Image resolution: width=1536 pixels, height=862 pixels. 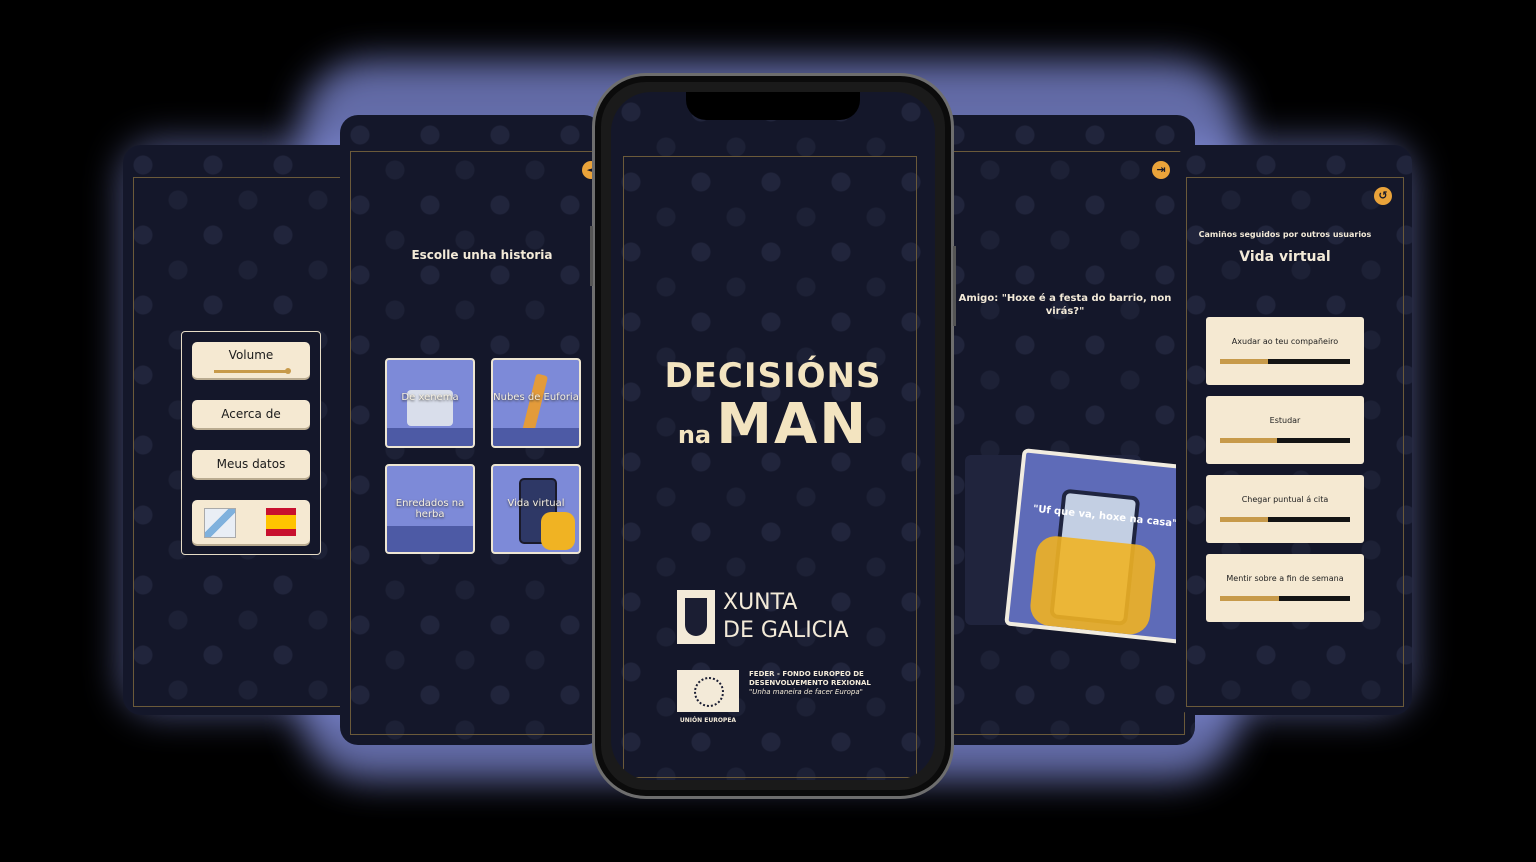 I want to click on choice-card: "Uf que va, hoxe na casa", so click(x=1099, y=546).